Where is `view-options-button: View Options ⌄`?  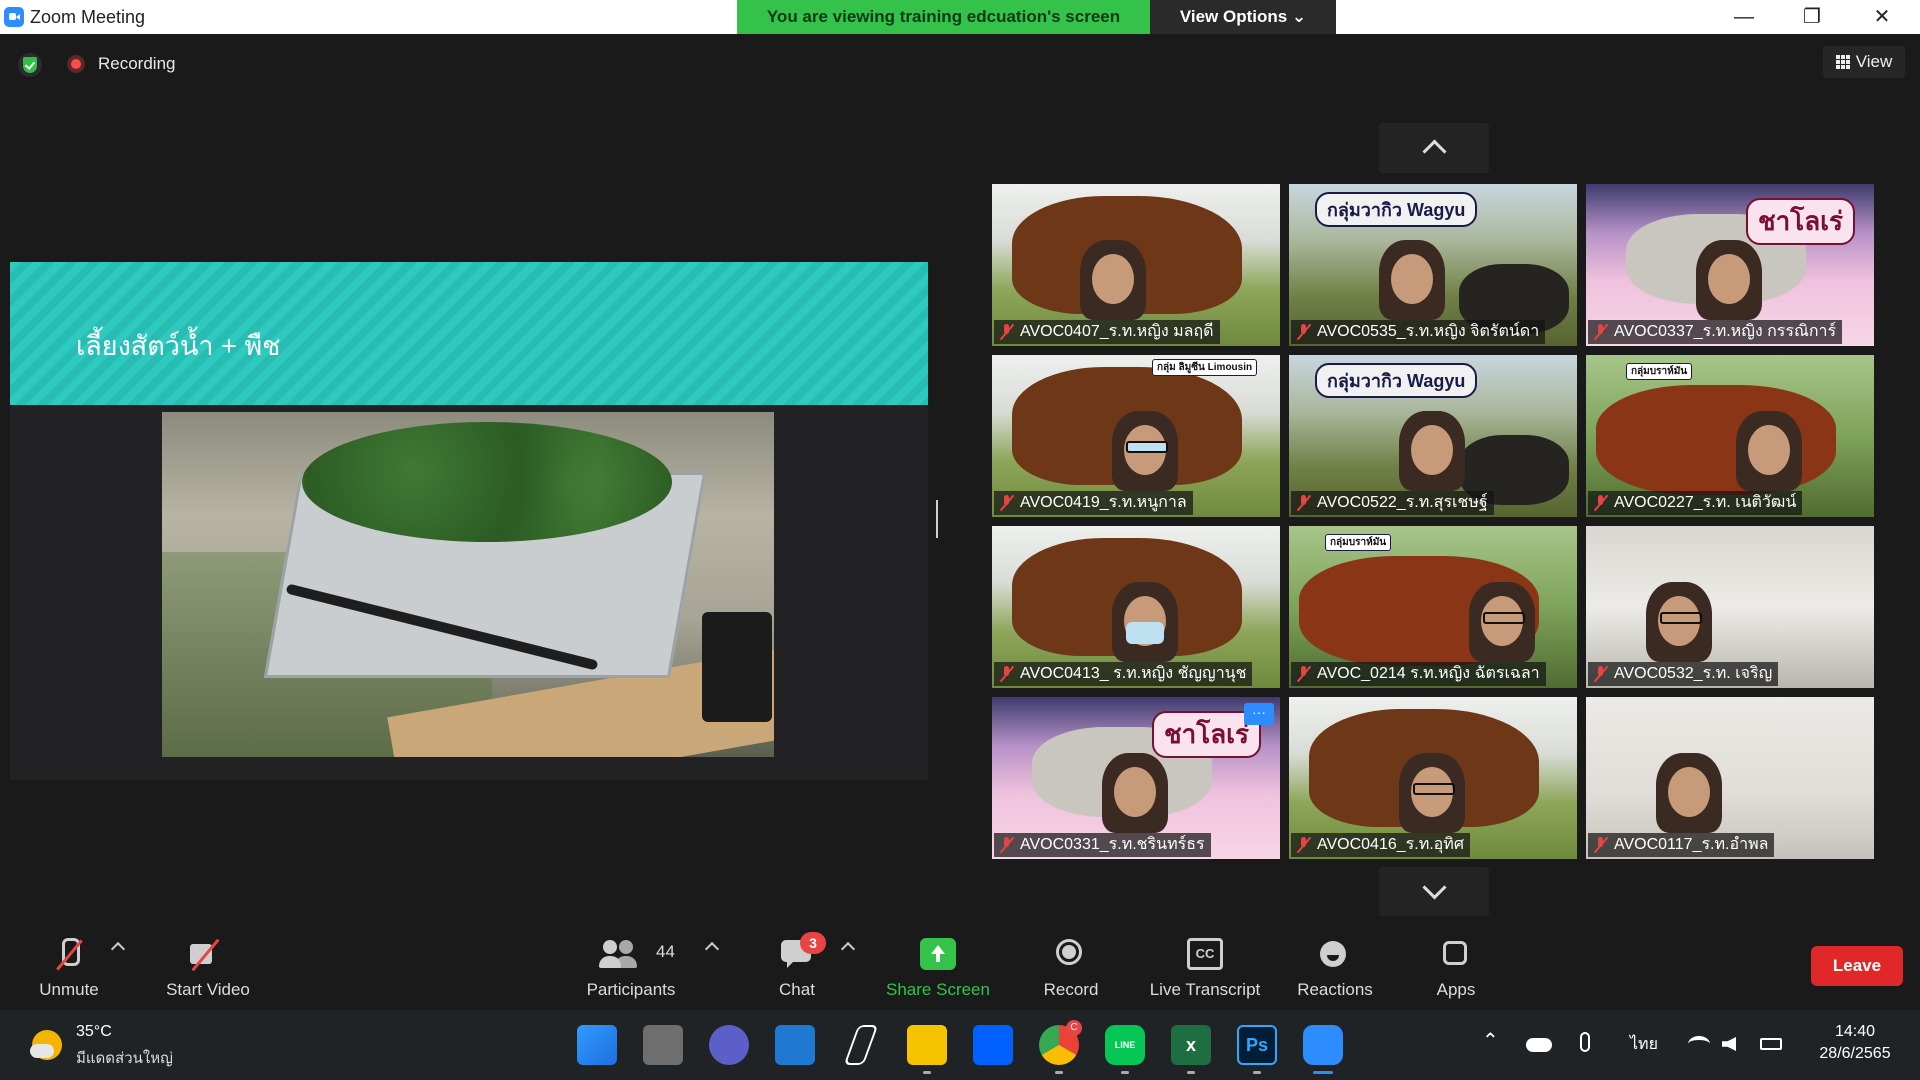 view-options-button: View Options ⌄ is located at coordinates (1243, 17).